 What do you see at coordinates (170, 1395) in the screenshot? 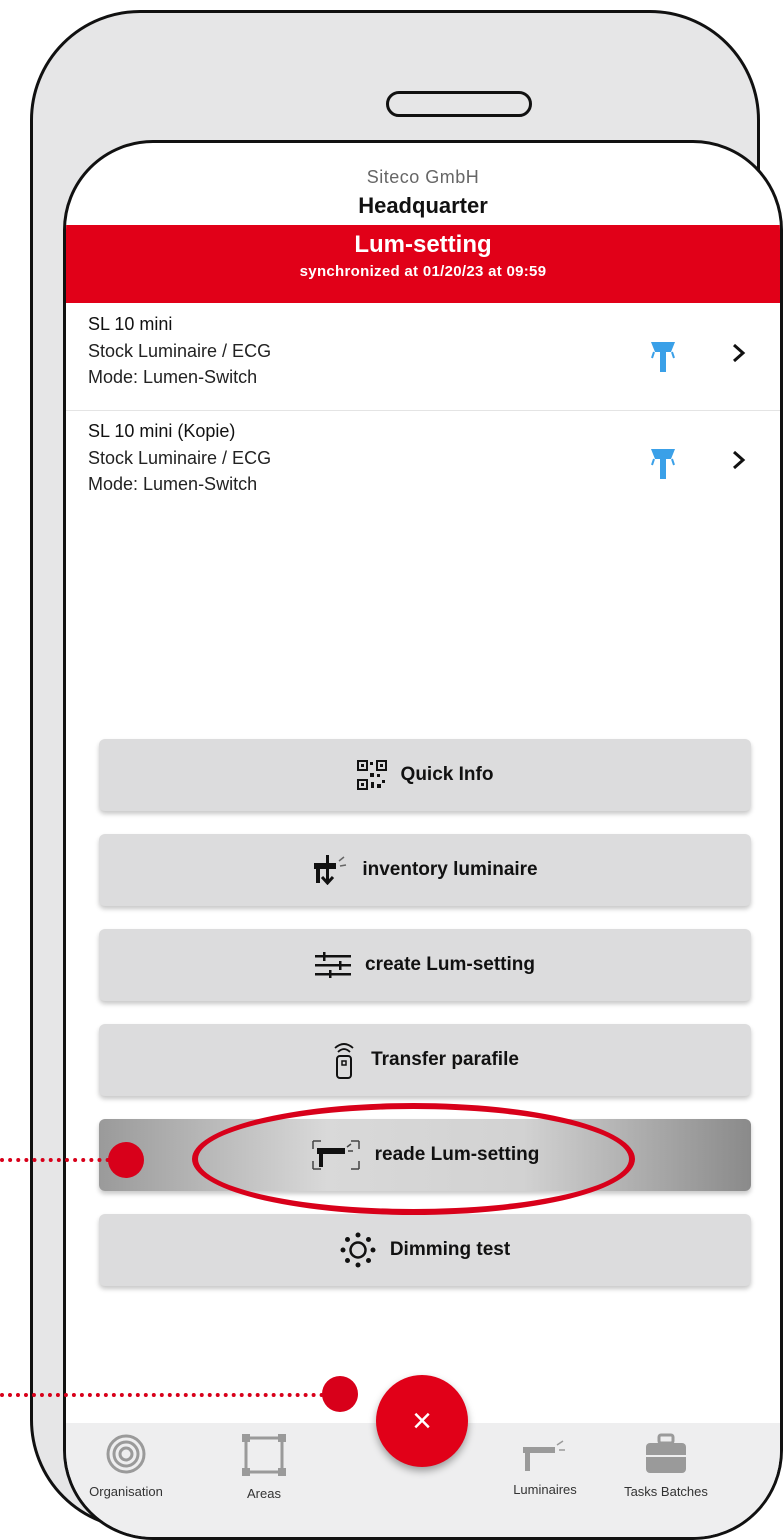
I see `callout-line` at bounding box center [170, 1395].